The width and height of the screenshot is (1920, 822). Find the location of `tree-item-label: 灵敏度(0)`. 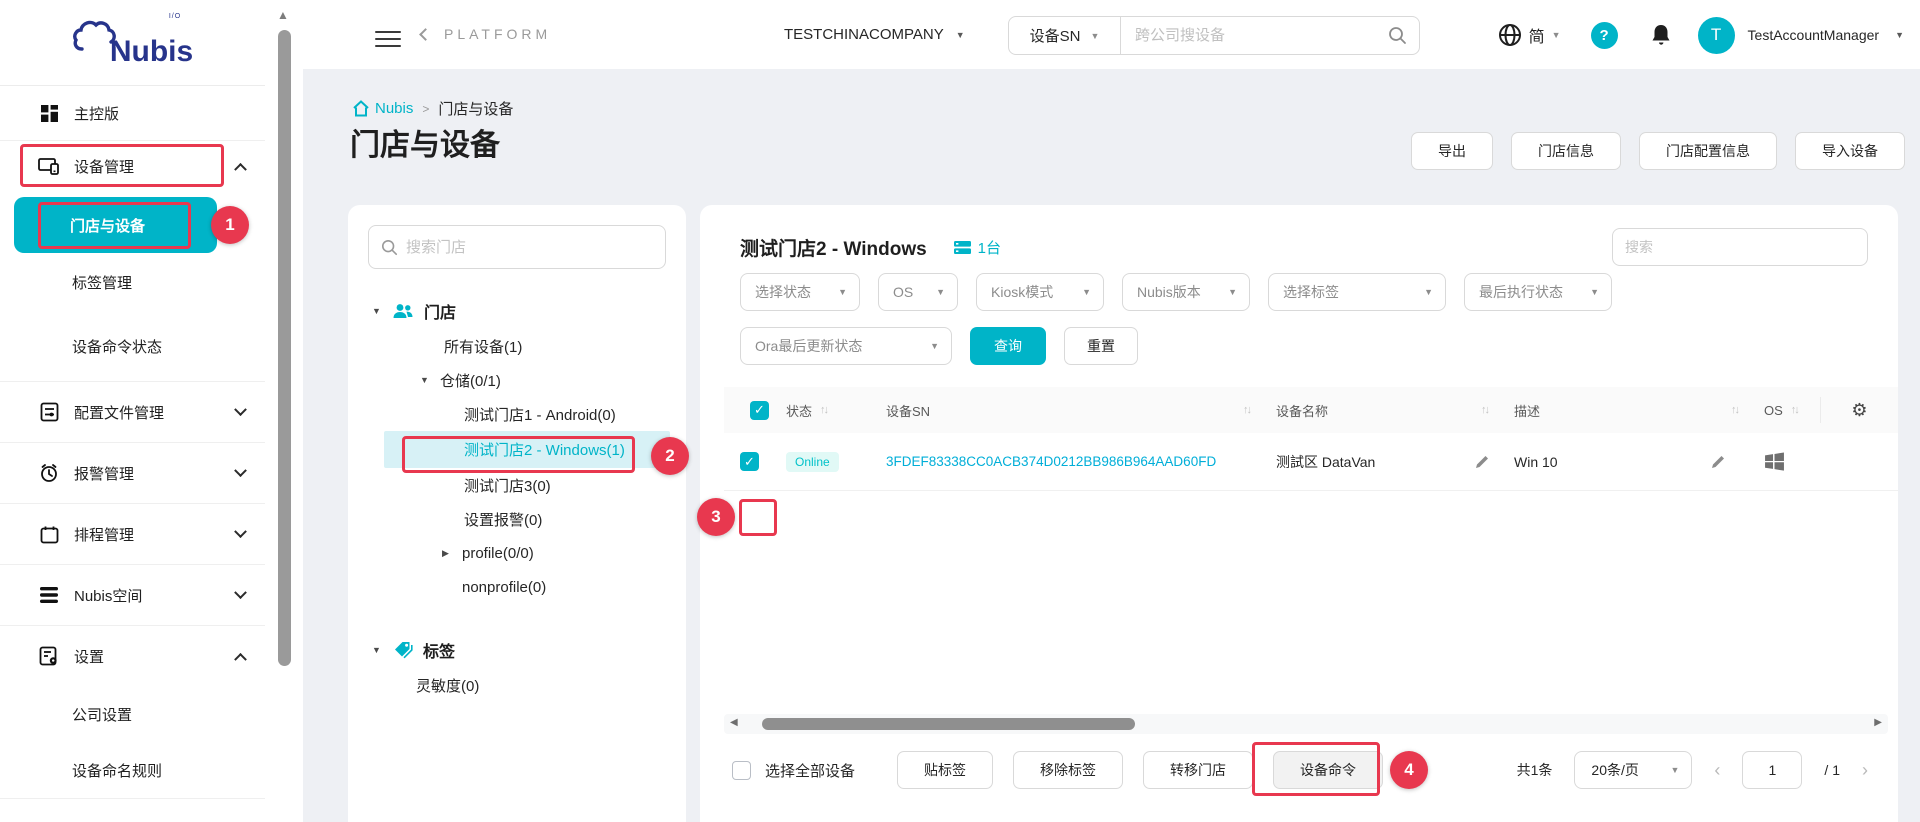

tree-item-label: 灵敏度(0) is located at coordinates (448, 686).